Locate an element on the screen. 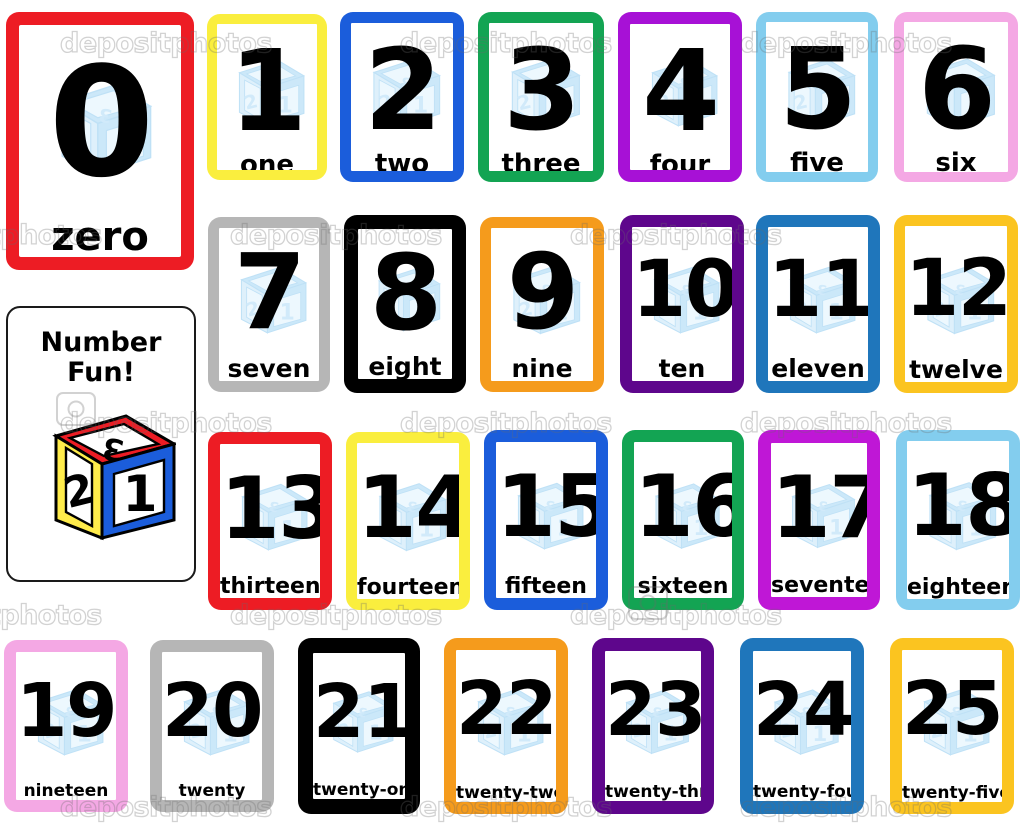  flashcard-eight: 3 2 1 8 eight is located at coordinates (405, 304).